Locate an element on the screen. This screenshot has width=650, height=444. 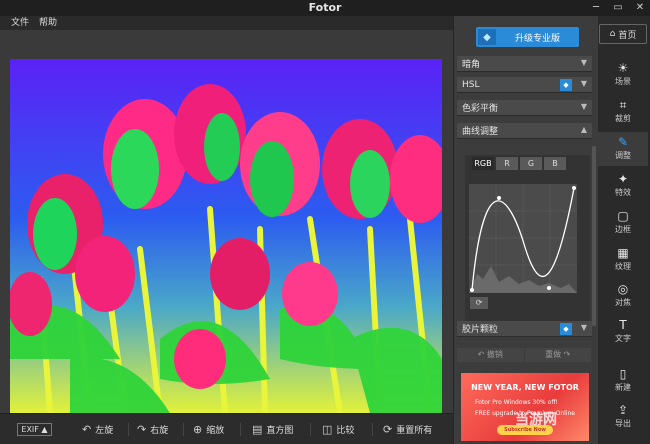
tab-g: G is located at coordinates (531, 163).